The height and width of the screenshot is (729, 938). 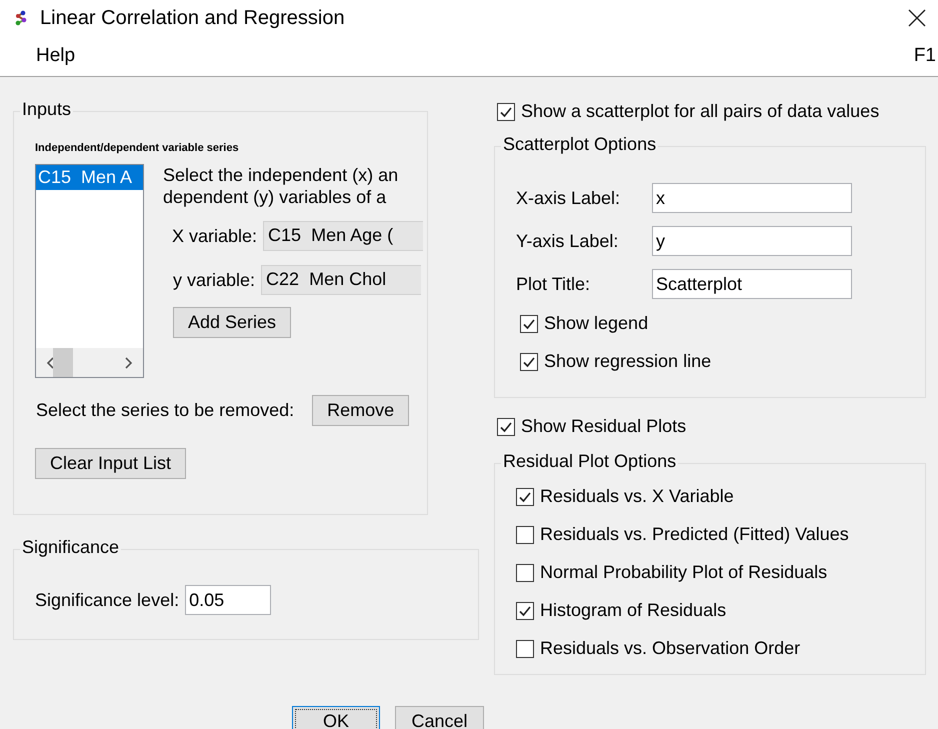 I want to click on dialog-button: OK, so click(x=336, y=717).